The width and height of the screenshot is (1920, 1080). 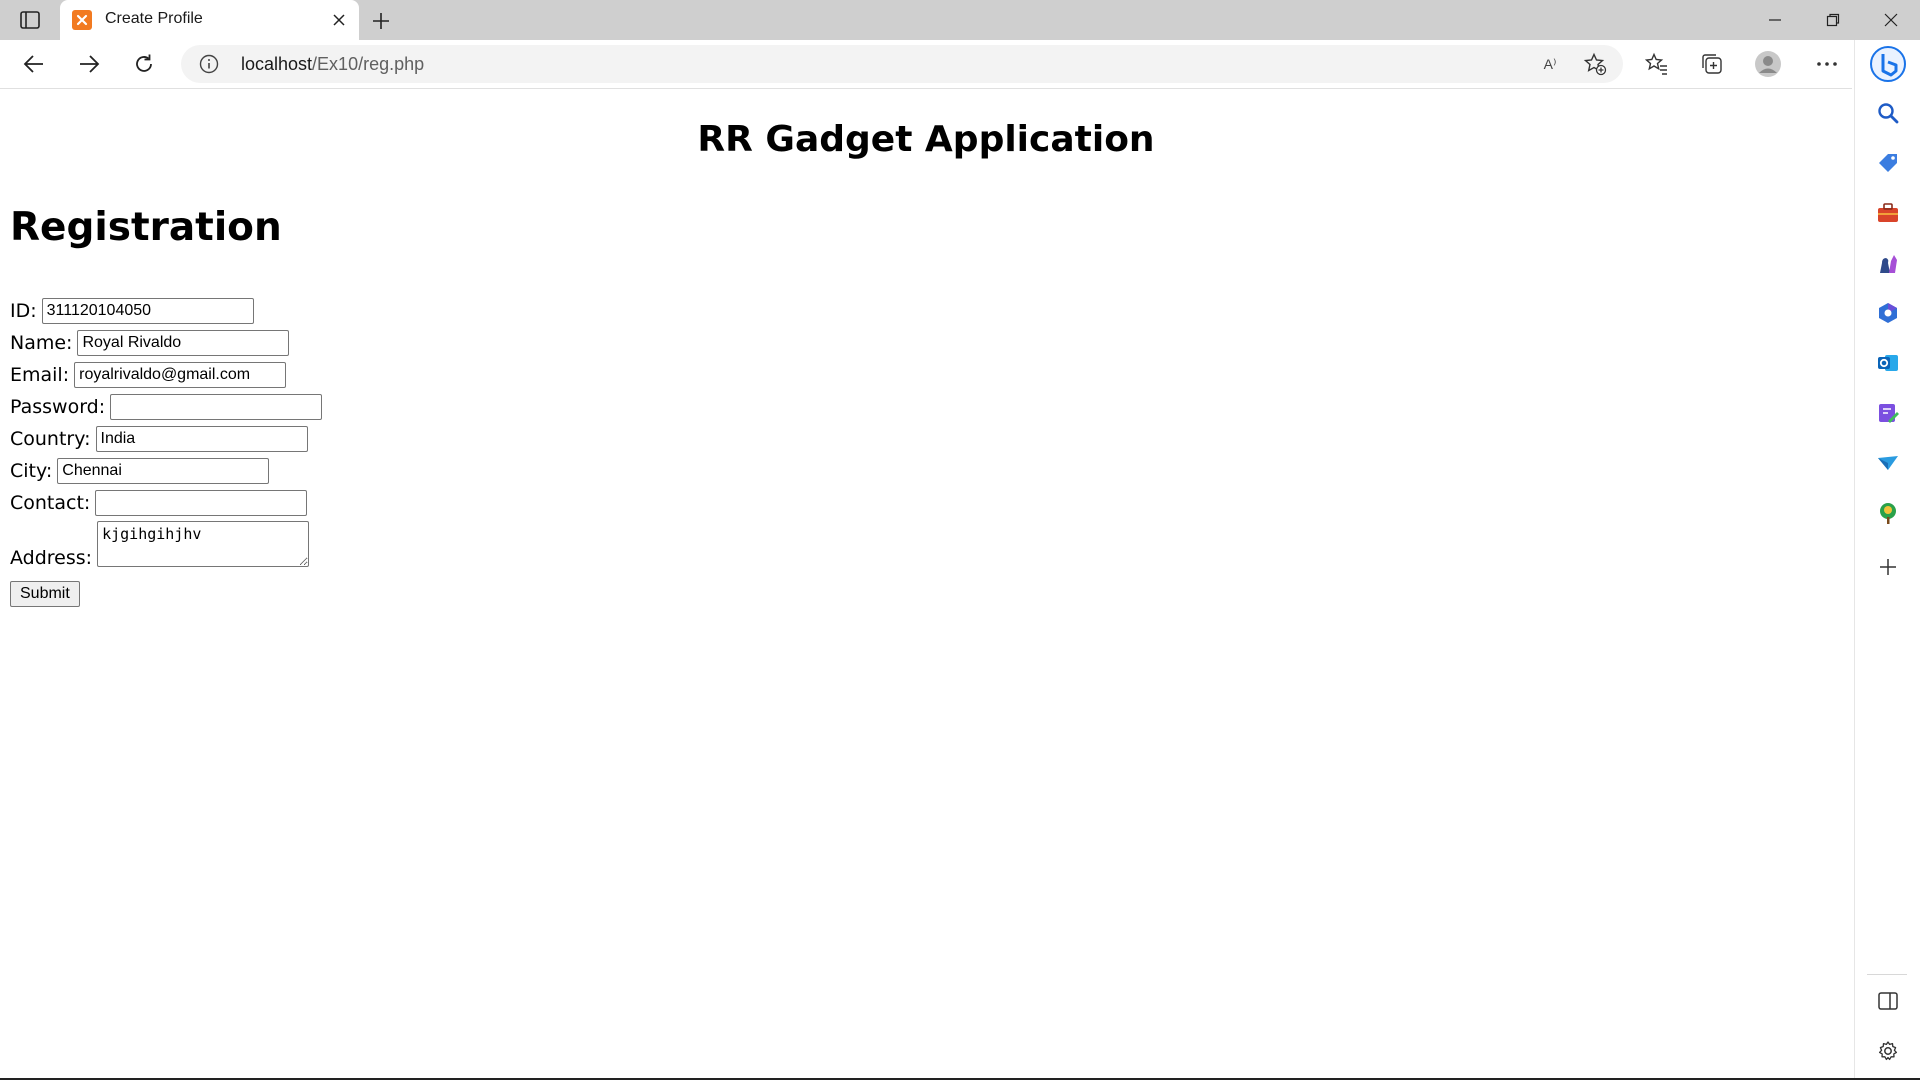 I want to click on tools-briefcase-icon, so click(x=1888, y=212).